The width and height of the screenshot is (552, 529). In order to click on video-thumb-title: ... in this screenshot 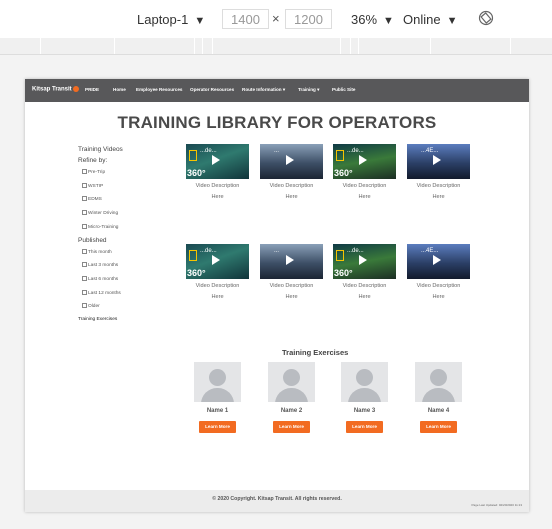, I will do `click(277, 151)`.